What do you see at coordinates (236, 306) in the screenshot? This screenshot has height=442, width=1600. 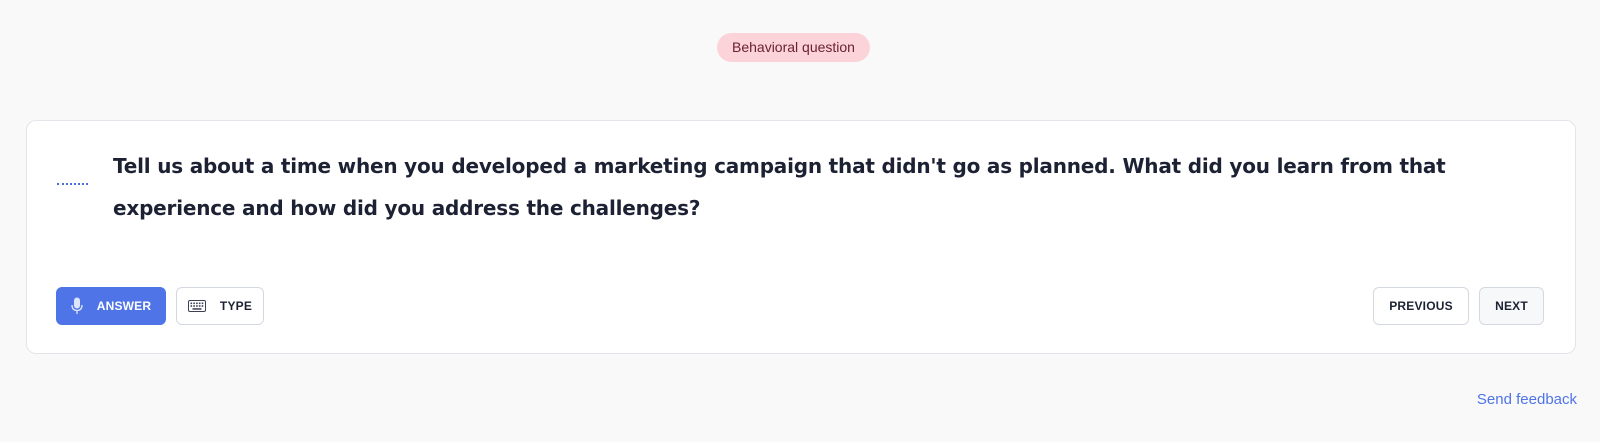 I see `type-button-label: TYPE` at bounding box center [236, 306].